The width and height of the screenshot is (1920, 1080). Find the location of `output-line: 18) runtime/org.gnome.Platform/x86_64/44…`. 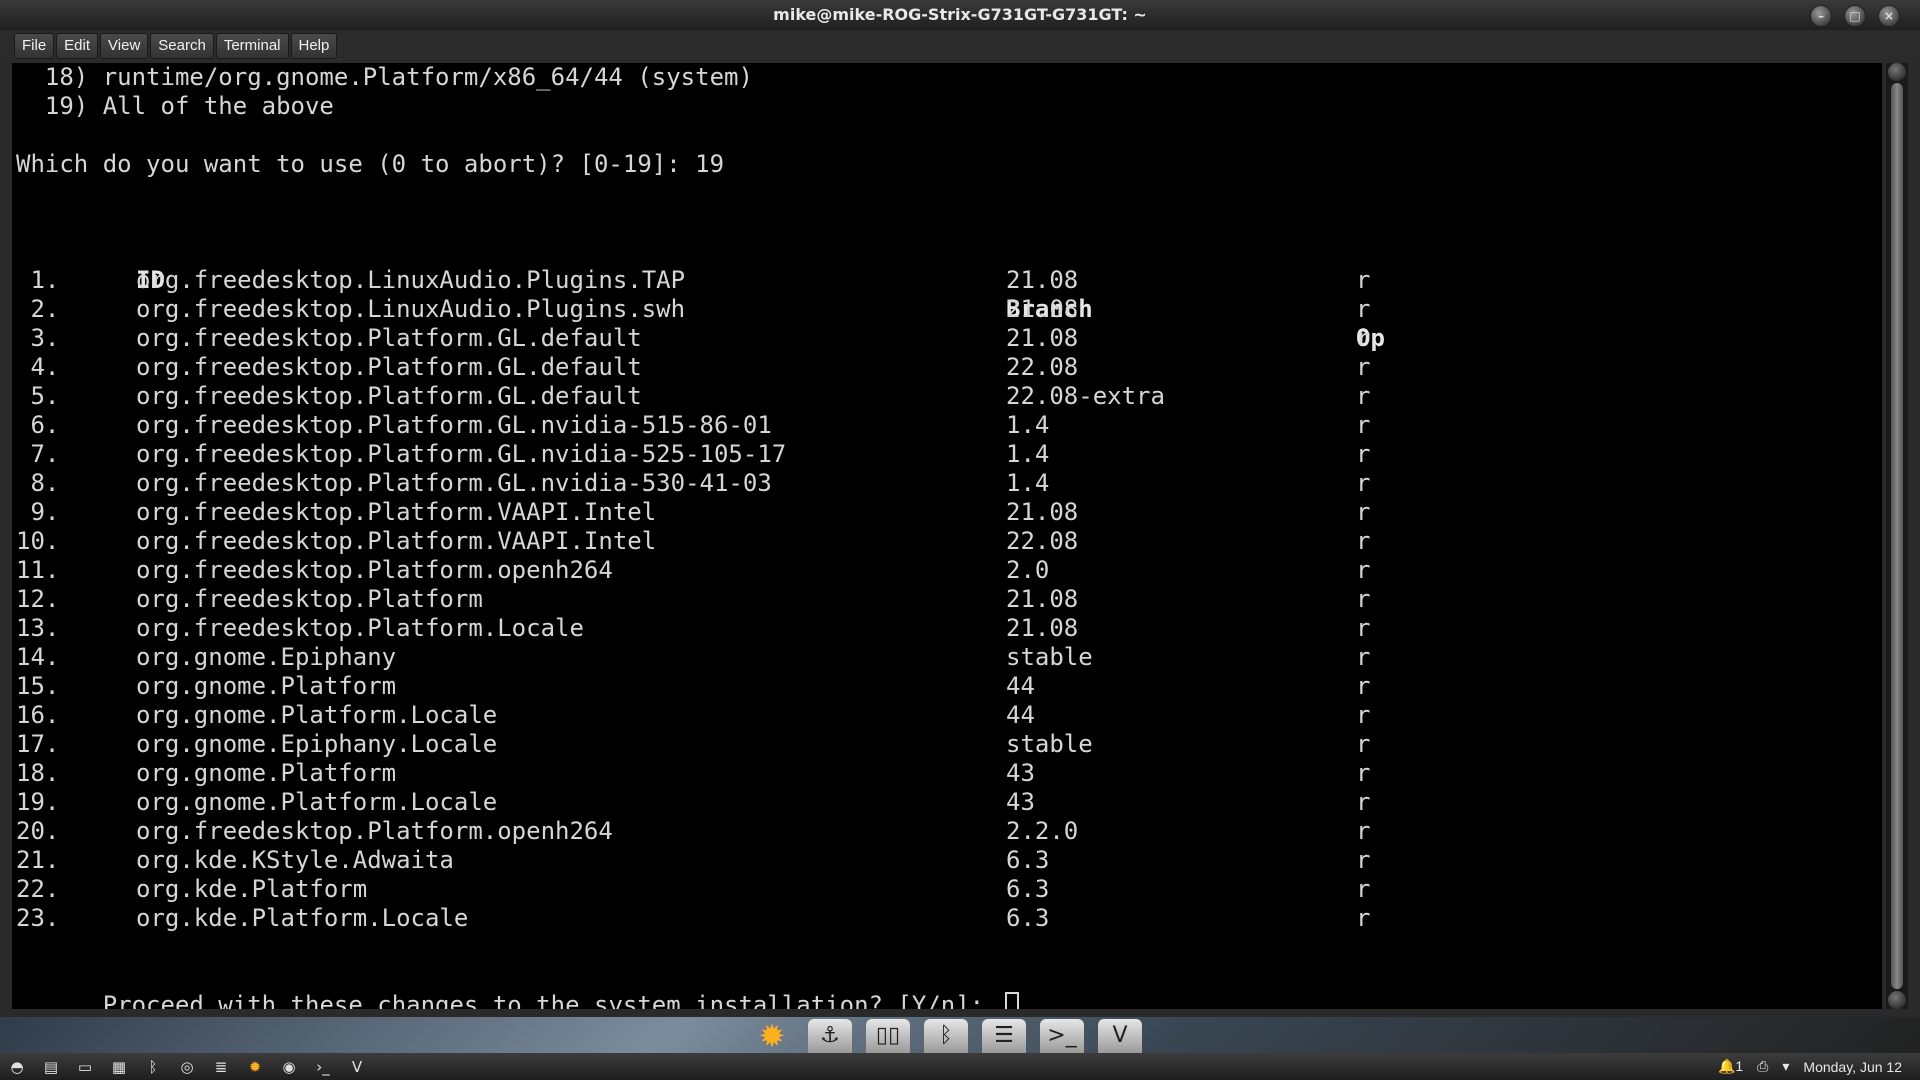

output-line: 18) runtime/org.gnome.Platform/x86_64/44… is located at coordinates (384, 77).